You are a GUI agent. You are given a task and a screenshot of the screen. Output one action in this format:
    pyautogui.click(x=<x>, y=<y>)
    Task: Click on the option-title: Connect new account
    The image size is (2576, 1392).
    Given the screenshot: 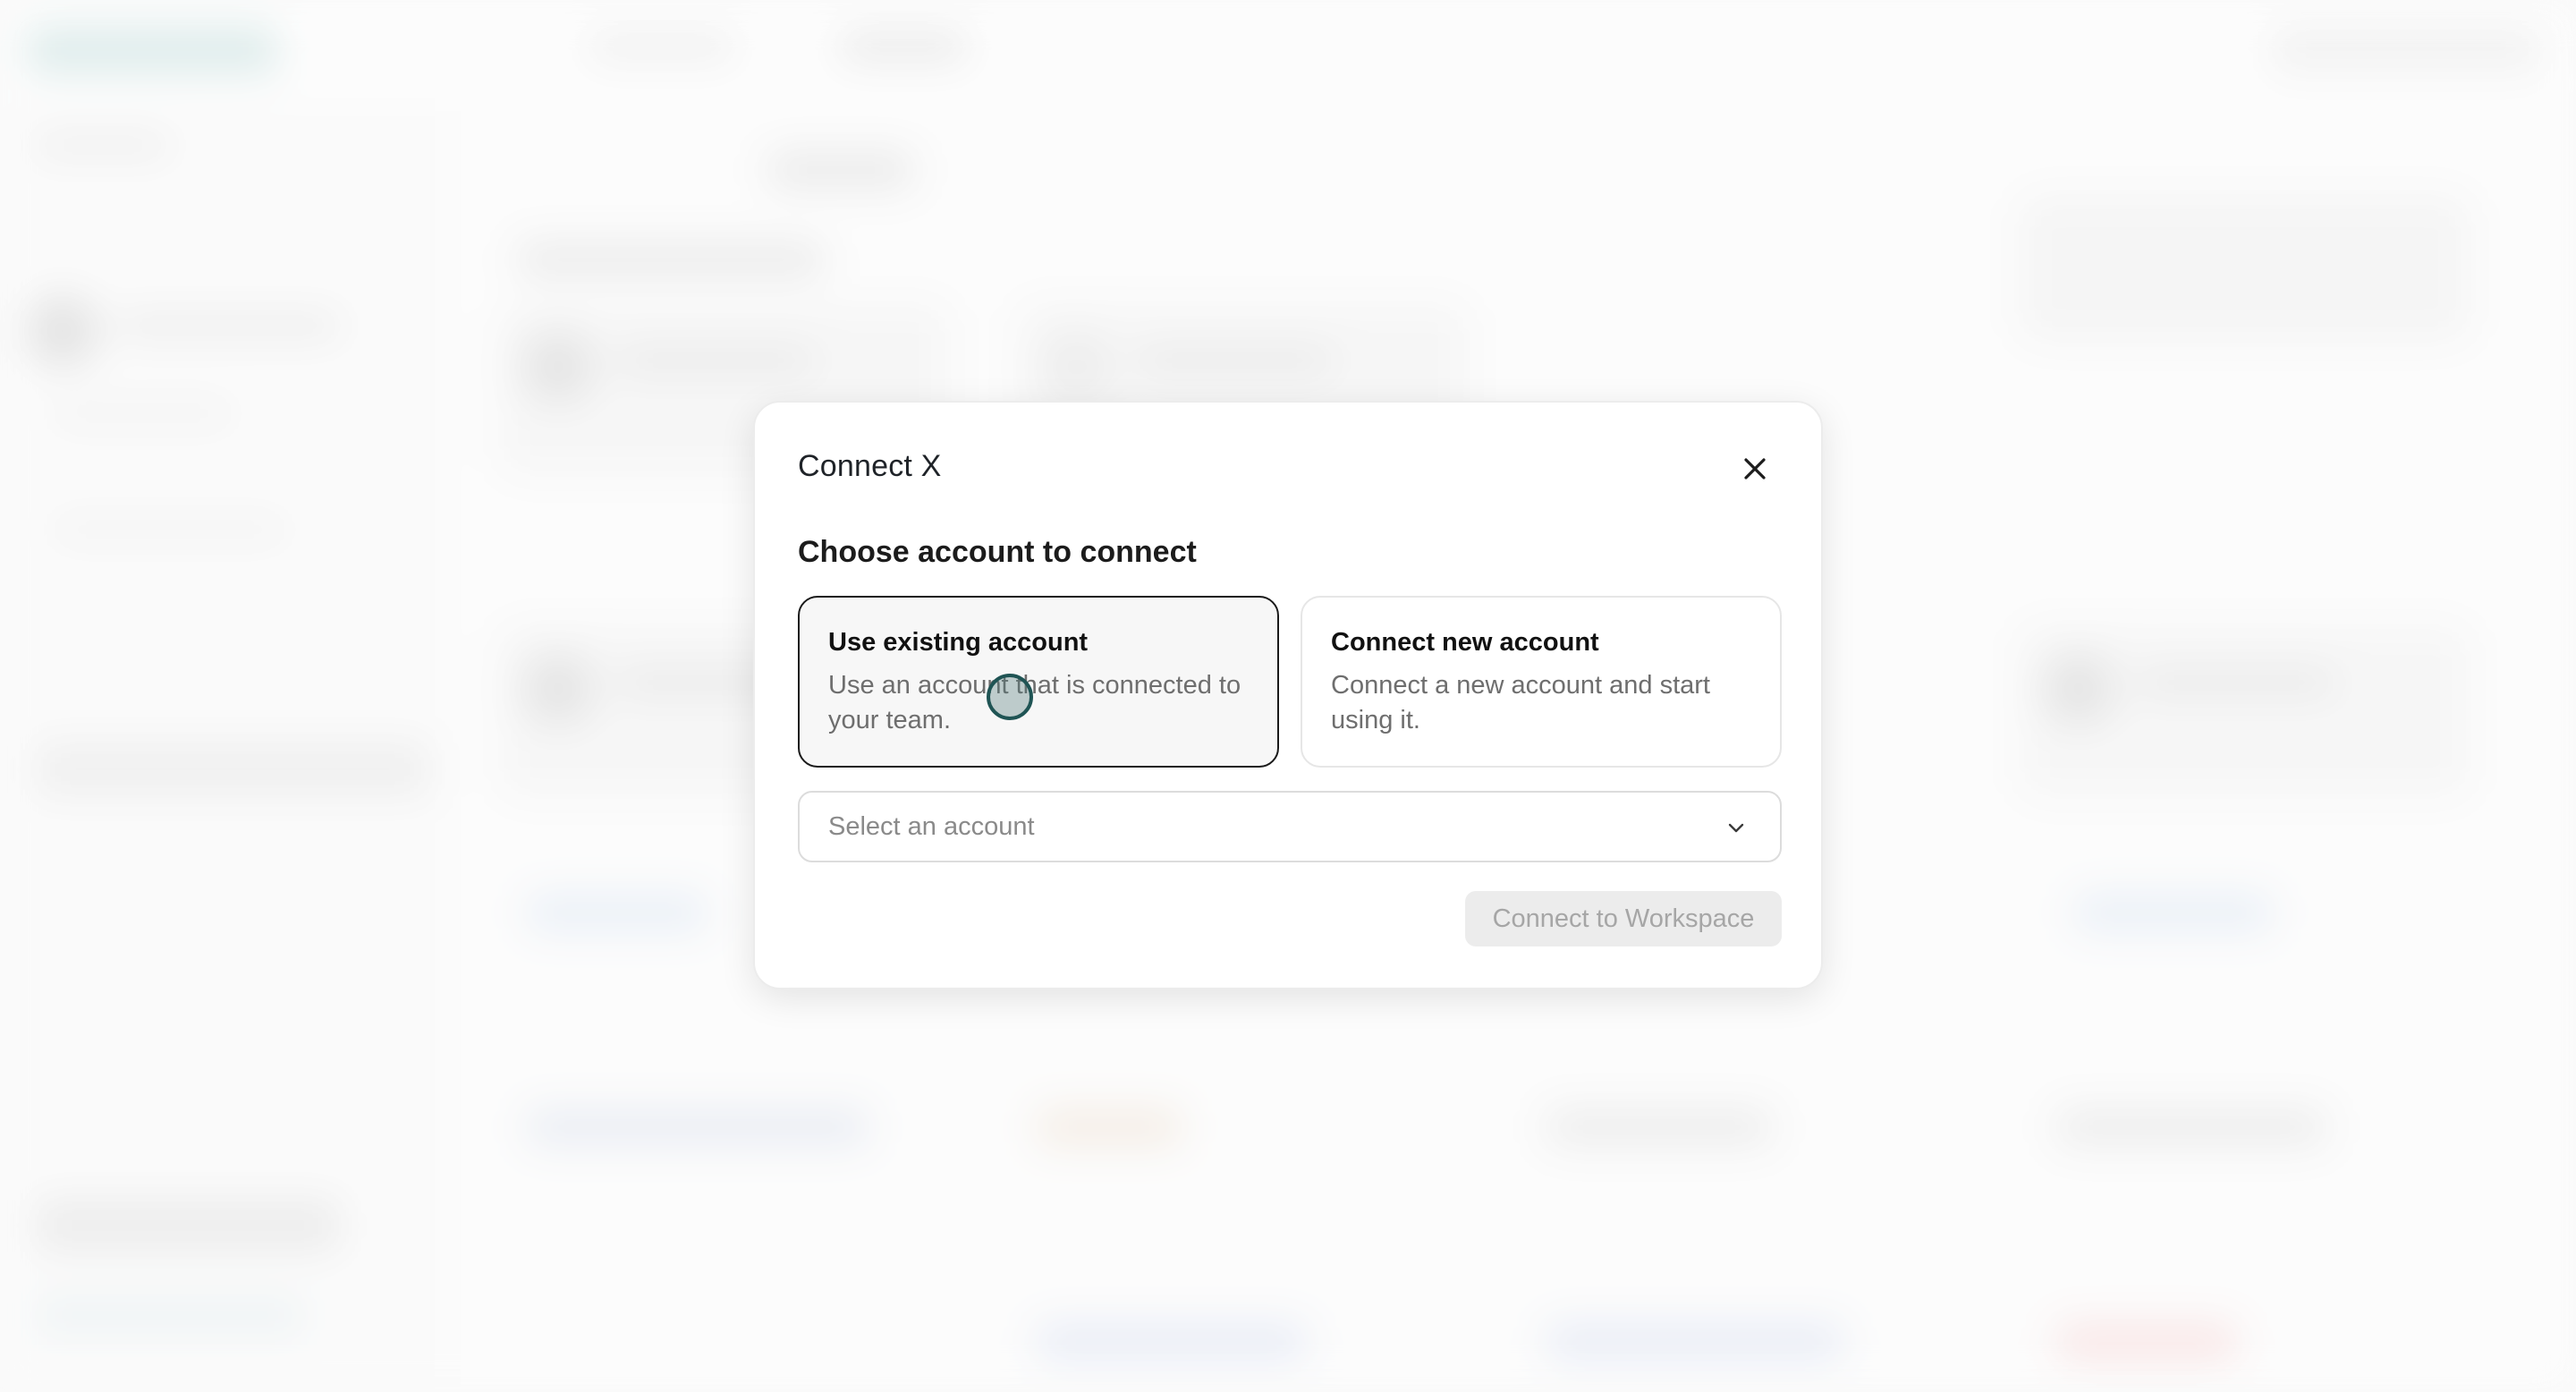 What is the action you would take?
    pyautogui.click(x=1465, y=642)
    